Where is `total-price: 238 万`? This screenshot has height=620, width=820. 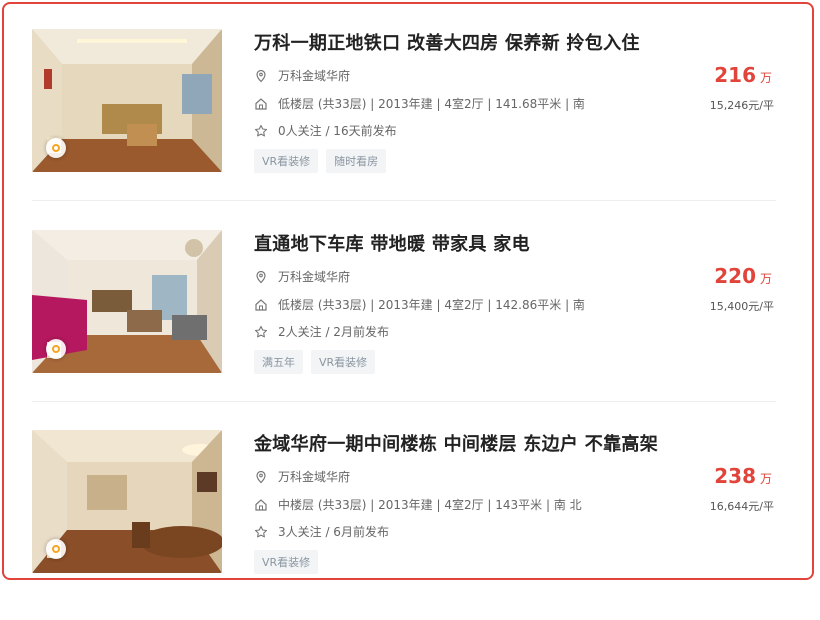 total-price: 238 万 is located at coordinates (743, 476).